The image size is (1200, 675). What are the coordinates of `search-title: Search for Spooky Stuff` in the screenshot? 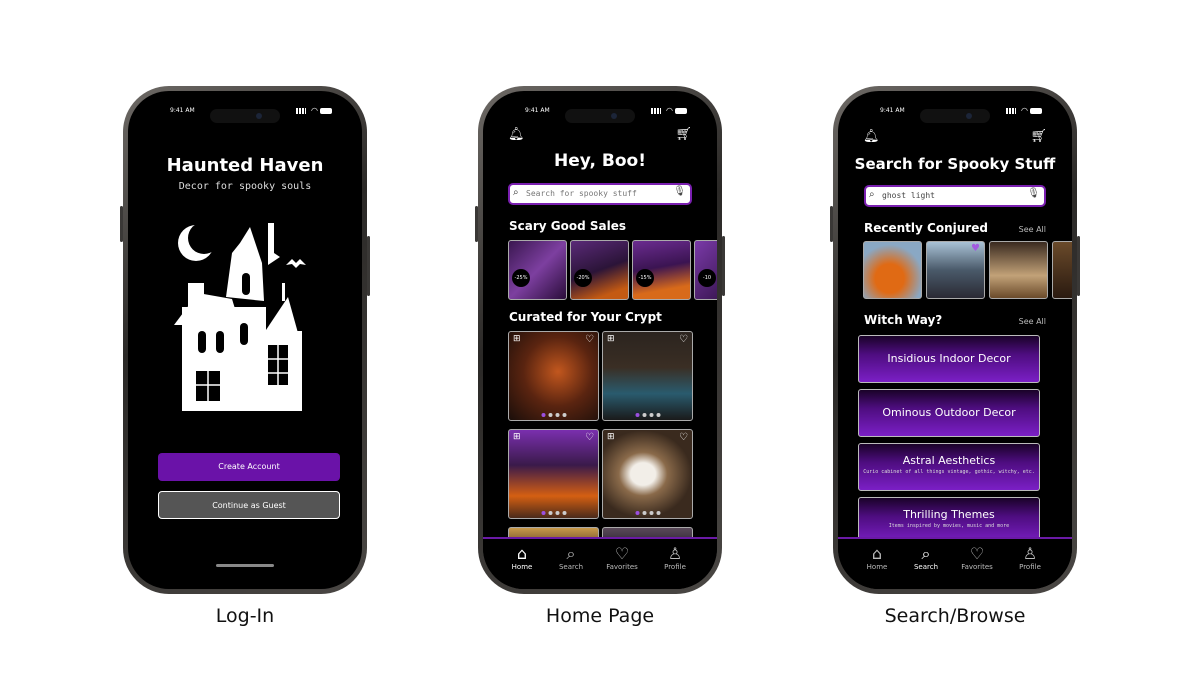 It's located at (955, 164).